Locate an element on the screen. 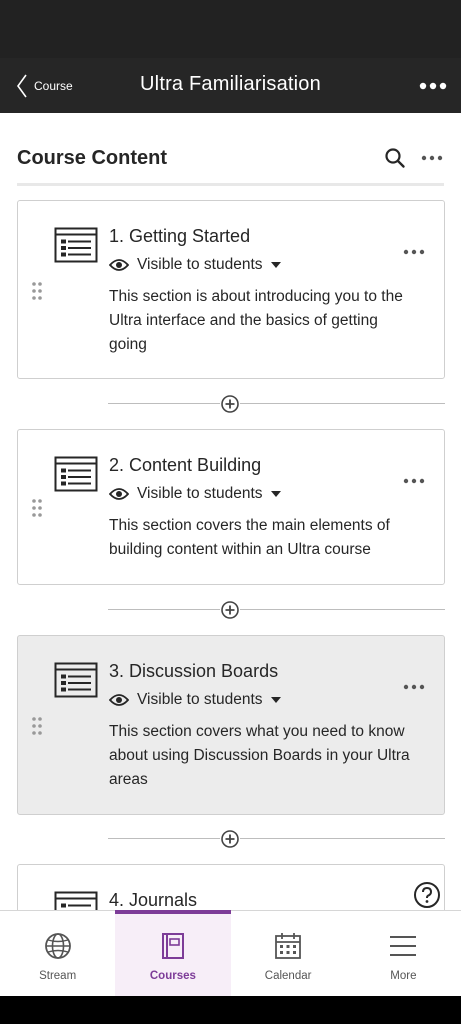  header-divider is located at coordinates (230, 184).